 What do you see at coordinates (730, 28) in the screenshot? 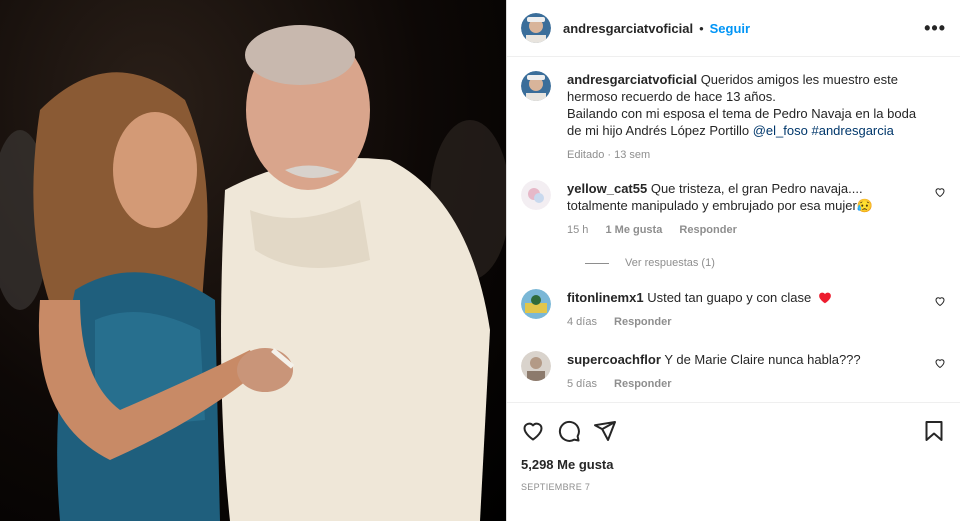
I see `follow-button: Seguir` at bounding box center [730, 28].